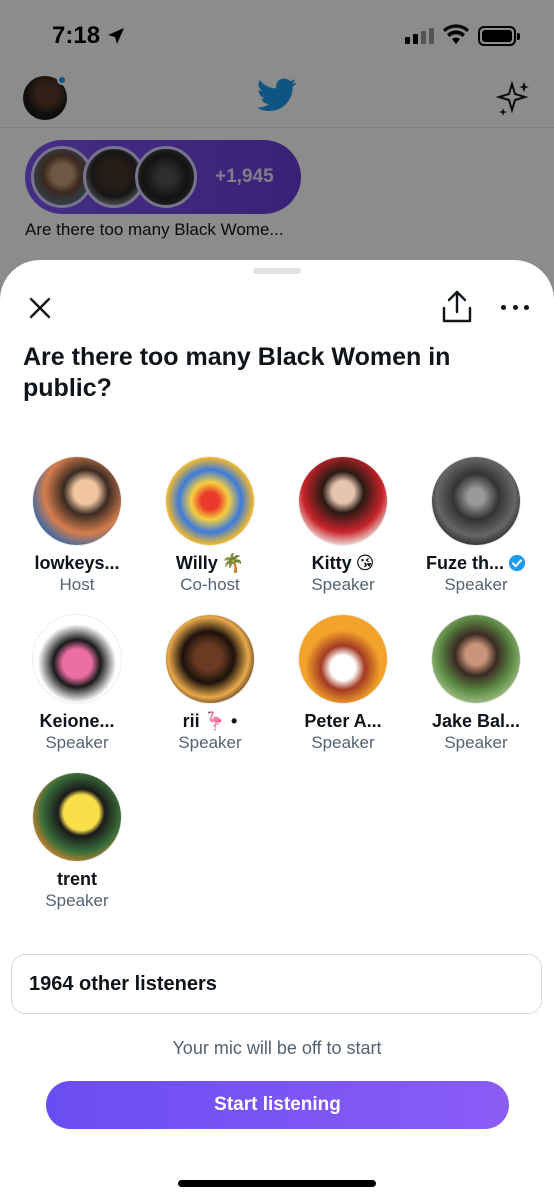 The width and height of the screenshot is (554, 1200). Describe the element at coordinates (191, 720) in the screenshot. I see `participant-name-text: rii` at that location.